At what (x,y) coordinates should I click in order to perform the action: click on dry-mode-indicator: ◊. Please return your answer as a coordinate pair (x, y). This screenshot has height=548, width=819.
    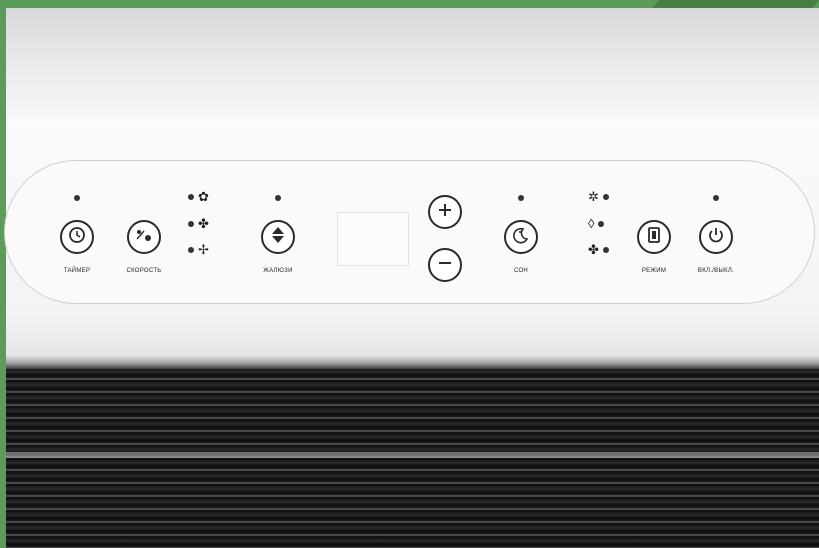
    Looking at the image, I should click on (596, 223).